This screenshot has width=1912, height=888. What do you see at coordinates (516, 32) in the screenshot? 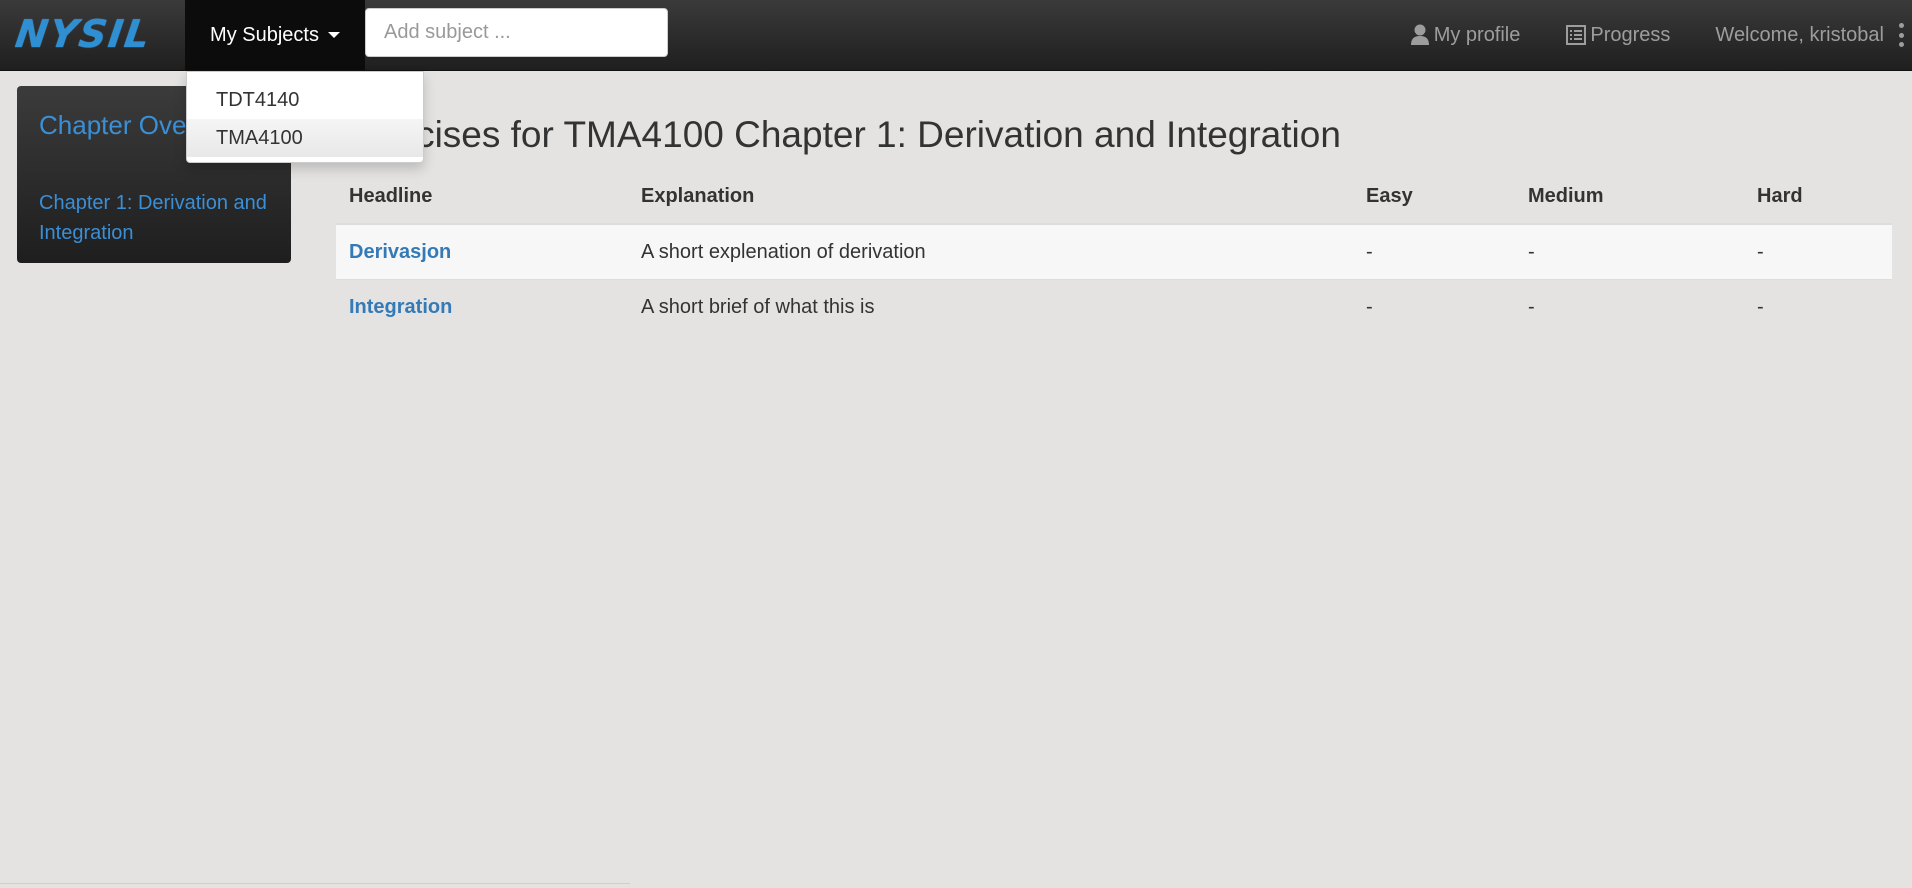
I see `add-subject-input` at bounding box center [516, 32].